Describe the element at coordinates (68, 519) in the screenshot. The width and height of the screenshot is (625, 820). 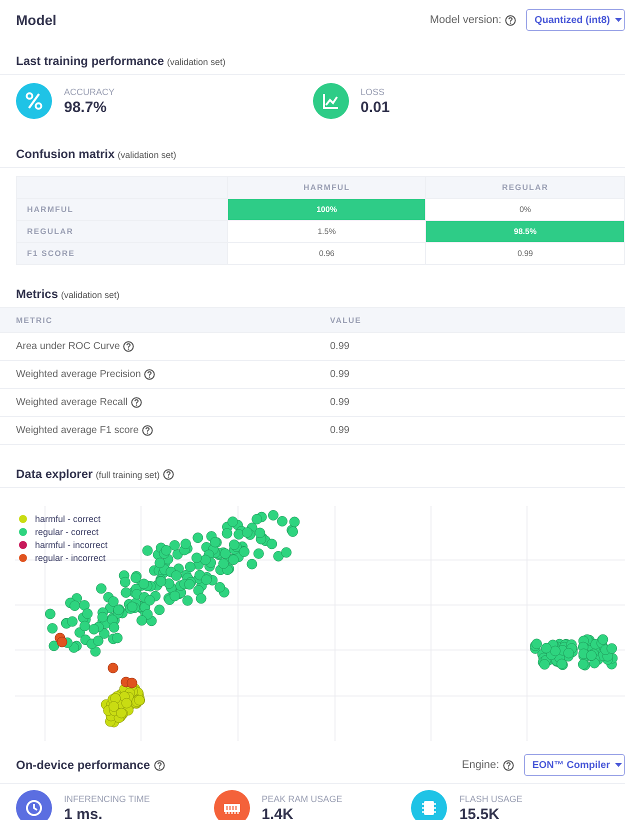
I see `legend-label: harmful - correct` at that location.